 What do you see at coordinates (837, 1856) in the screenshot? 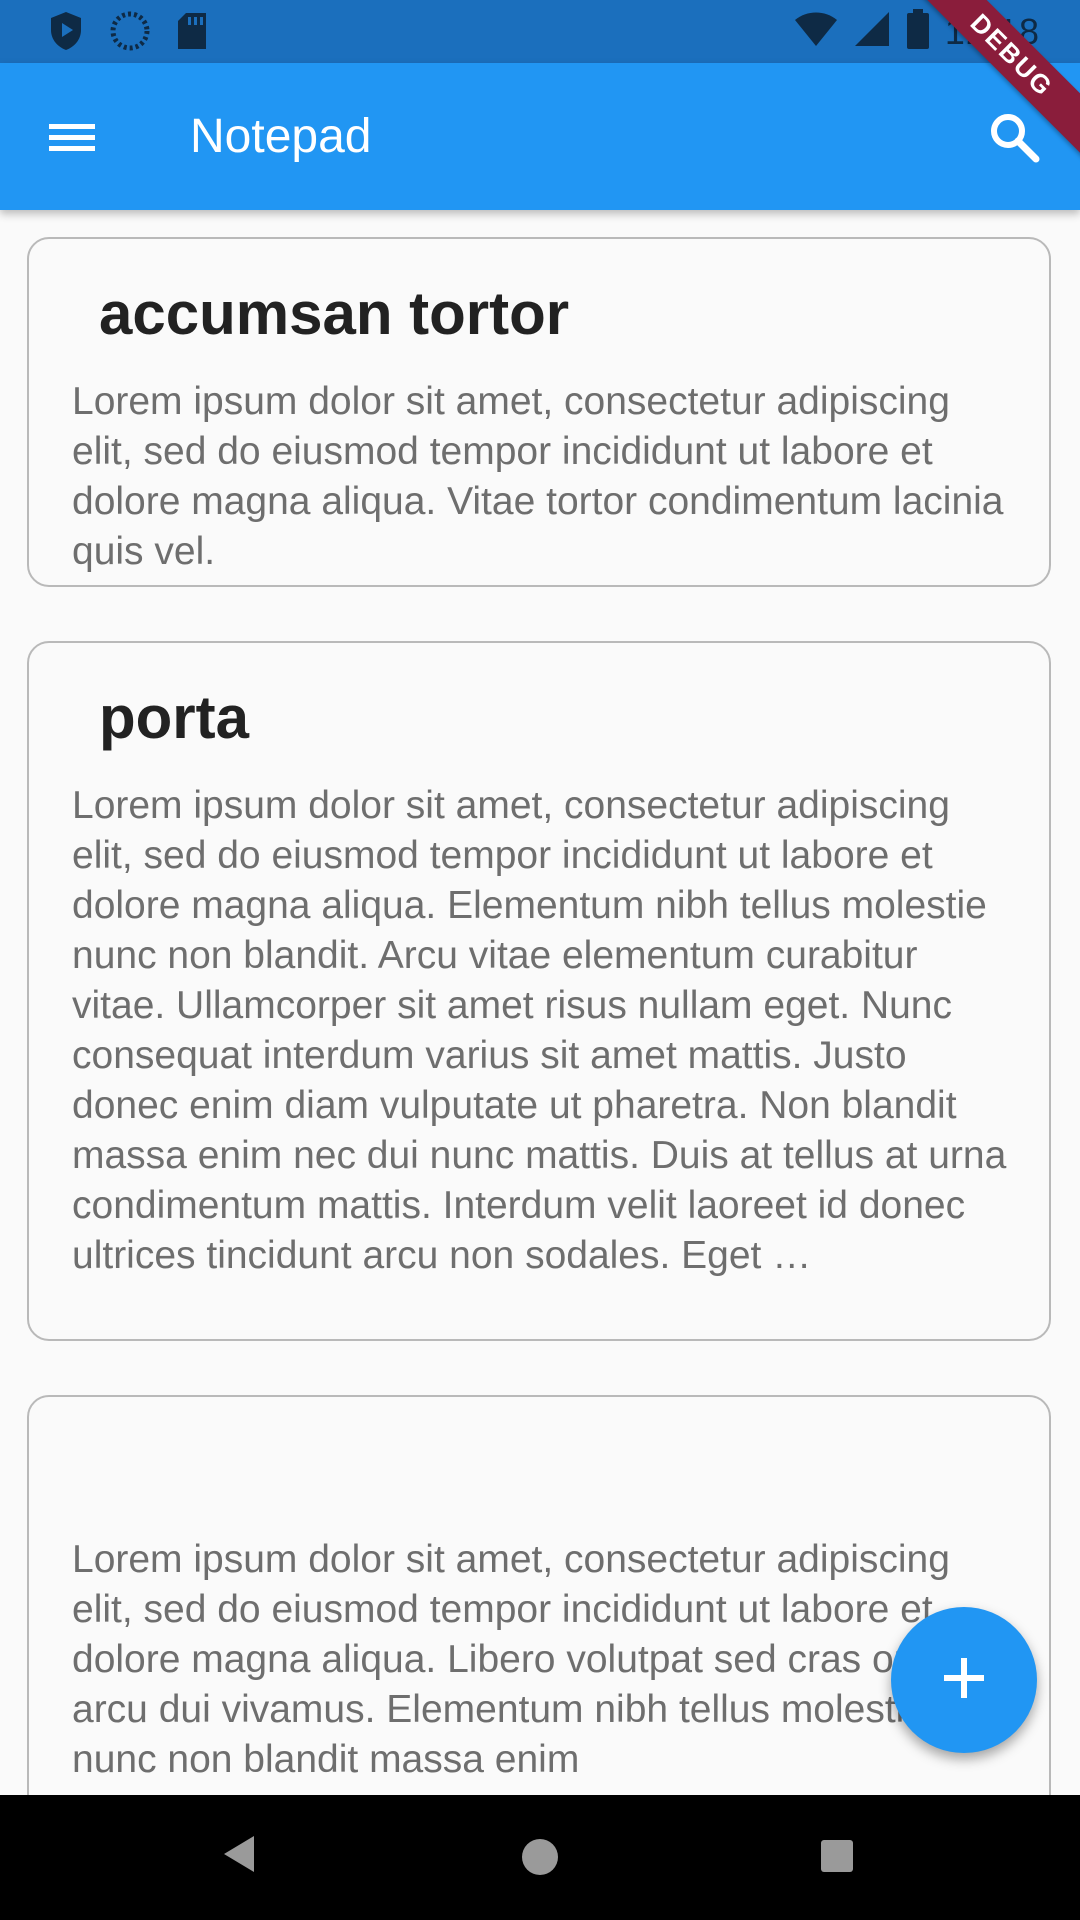
I see `recents-icon` at bounding box center [837, 1856].